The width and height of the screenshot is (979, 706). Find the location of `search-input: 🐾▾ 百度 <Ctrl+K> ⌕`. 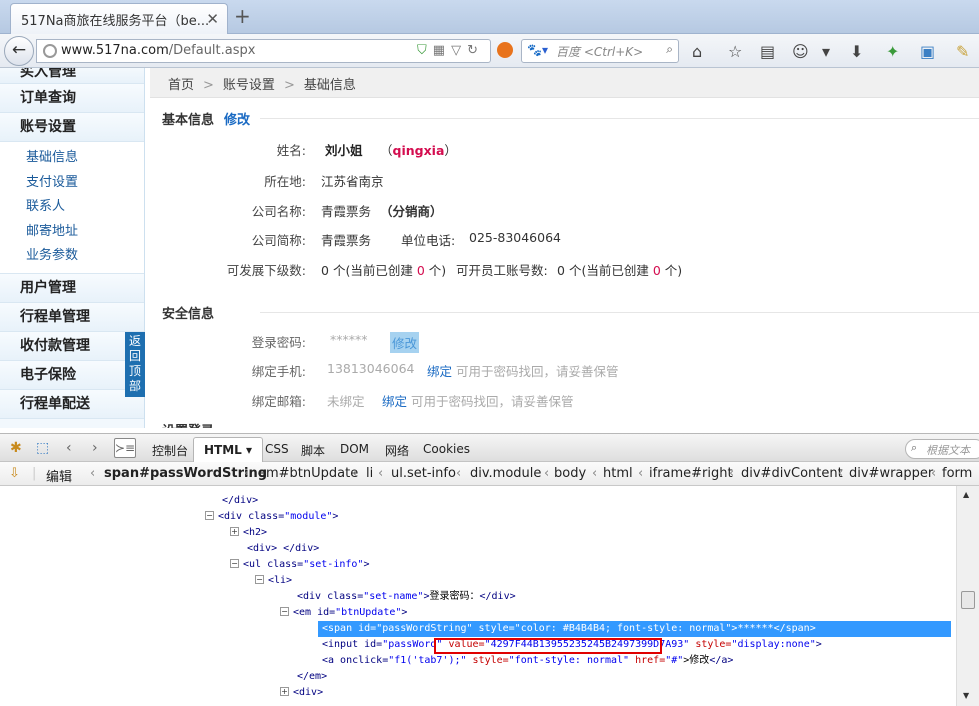

search-input: 🐾▾ 百度 <Ctrl+K> ⌕ is located at coordinates (600, 51).